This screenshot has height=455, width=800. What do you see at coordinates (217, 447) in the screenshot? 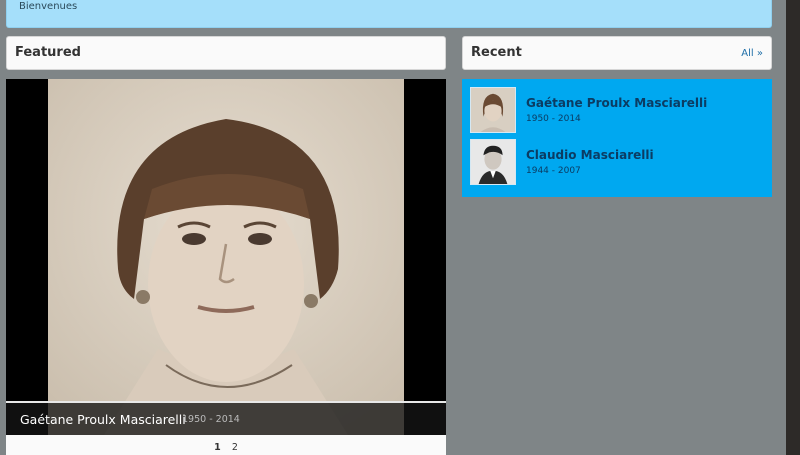
I see `pager-page-1: 1` at bounding box center [217, 447].